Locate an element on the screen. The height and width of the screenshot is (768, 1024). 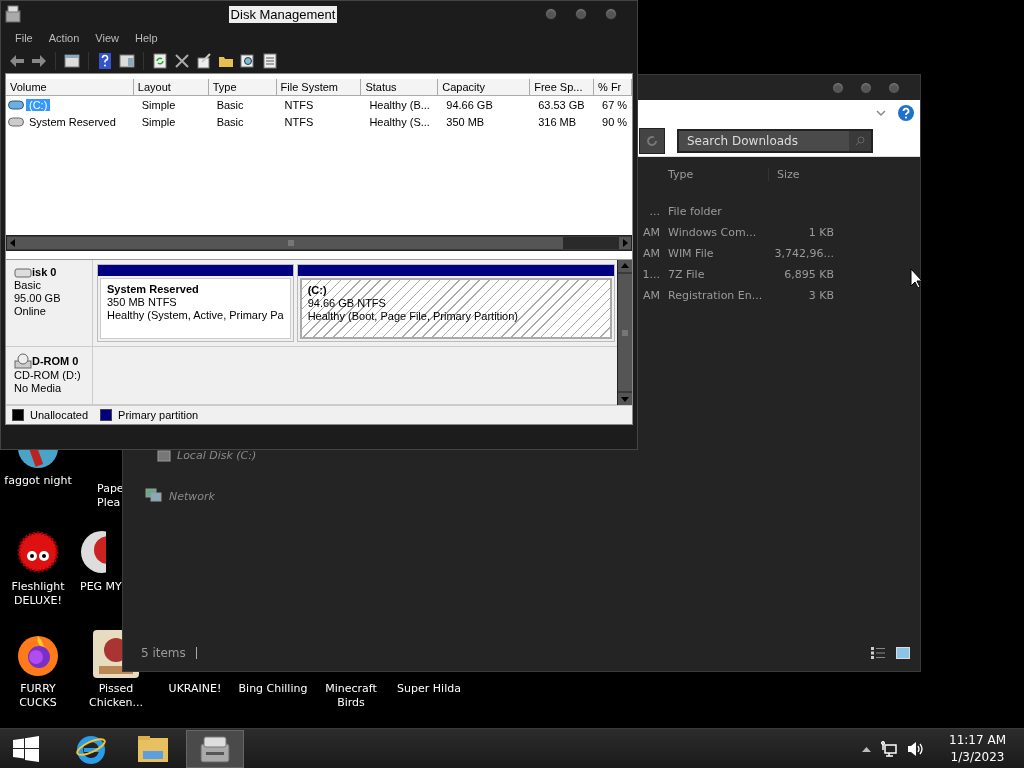
item-count: 5 items is located at coordinates (163, 653).